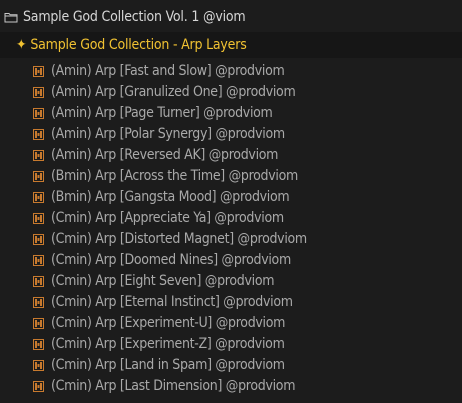  Describe the element at coordinates (134, 17) in the screenshot. I see `folder-label: Sample God Collection Vol. 1 @viom` at that location.